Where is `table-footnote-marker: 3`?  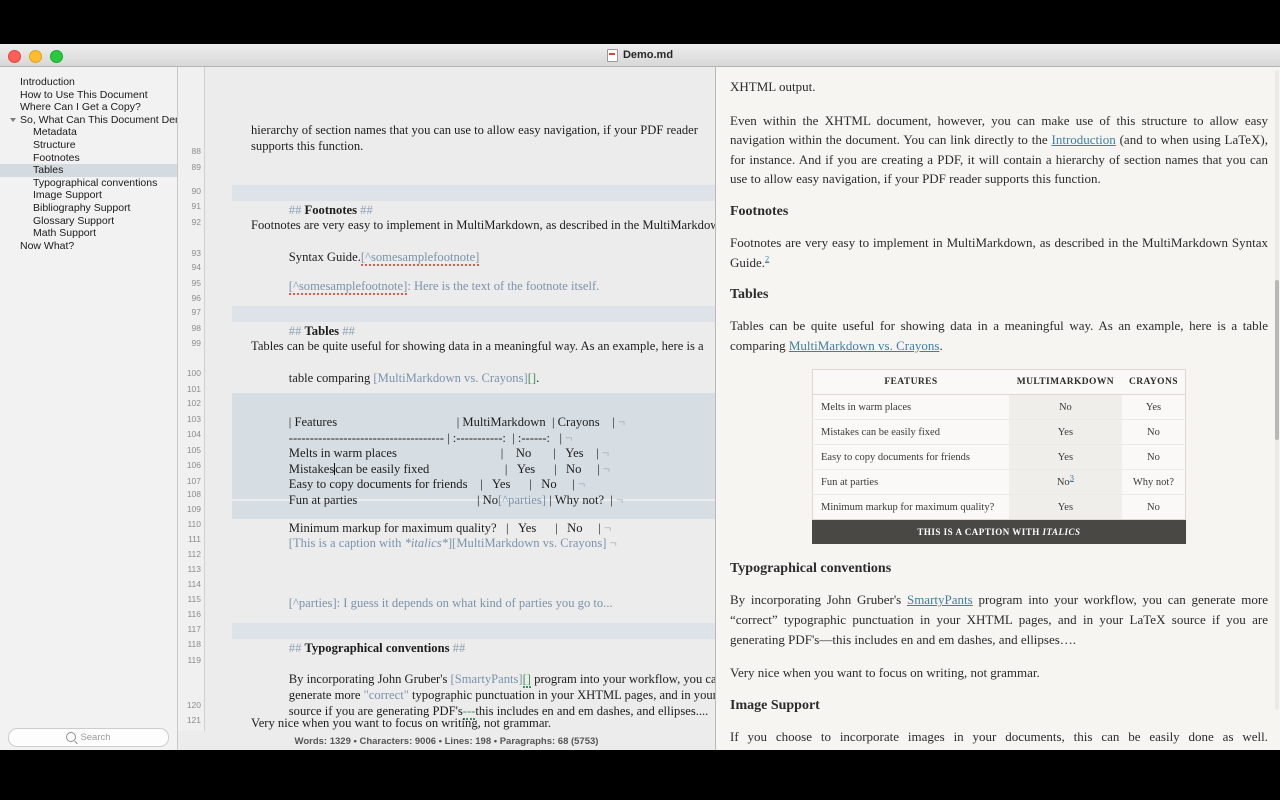 table-footnote-marker: 3 is located at coordinates (1072, 477).